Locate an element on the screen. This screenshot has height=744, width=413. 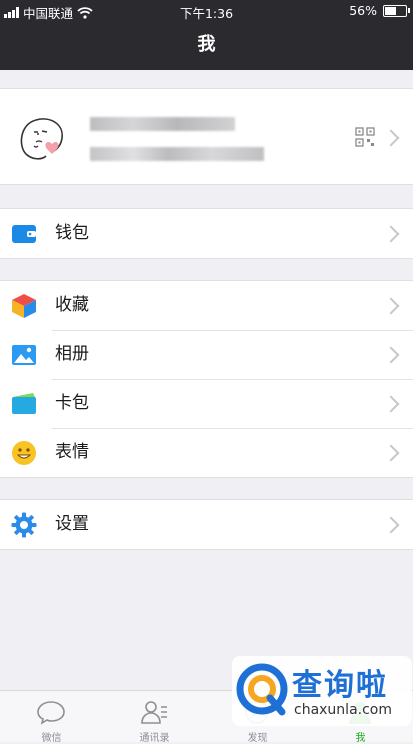
battery-icon is located at coordinates (396, 10).